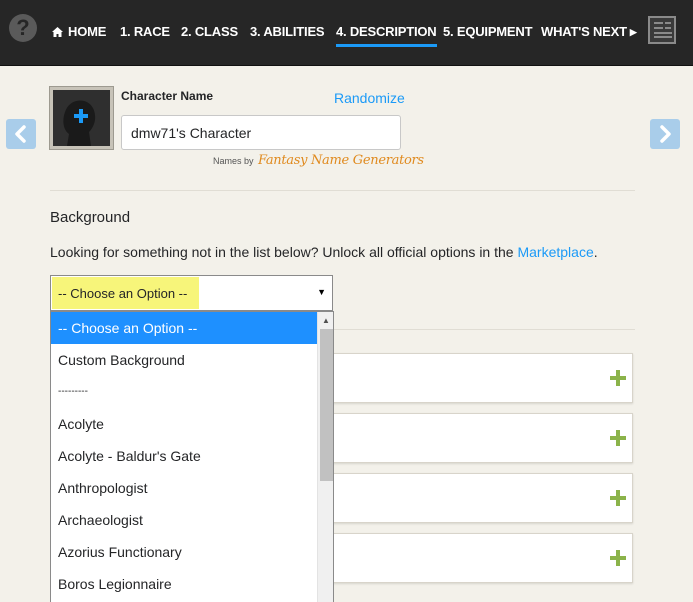  Describe the element at coordinates (326, 320) in the screenshot. I see `scroll-up-icon: ▲` at that location.